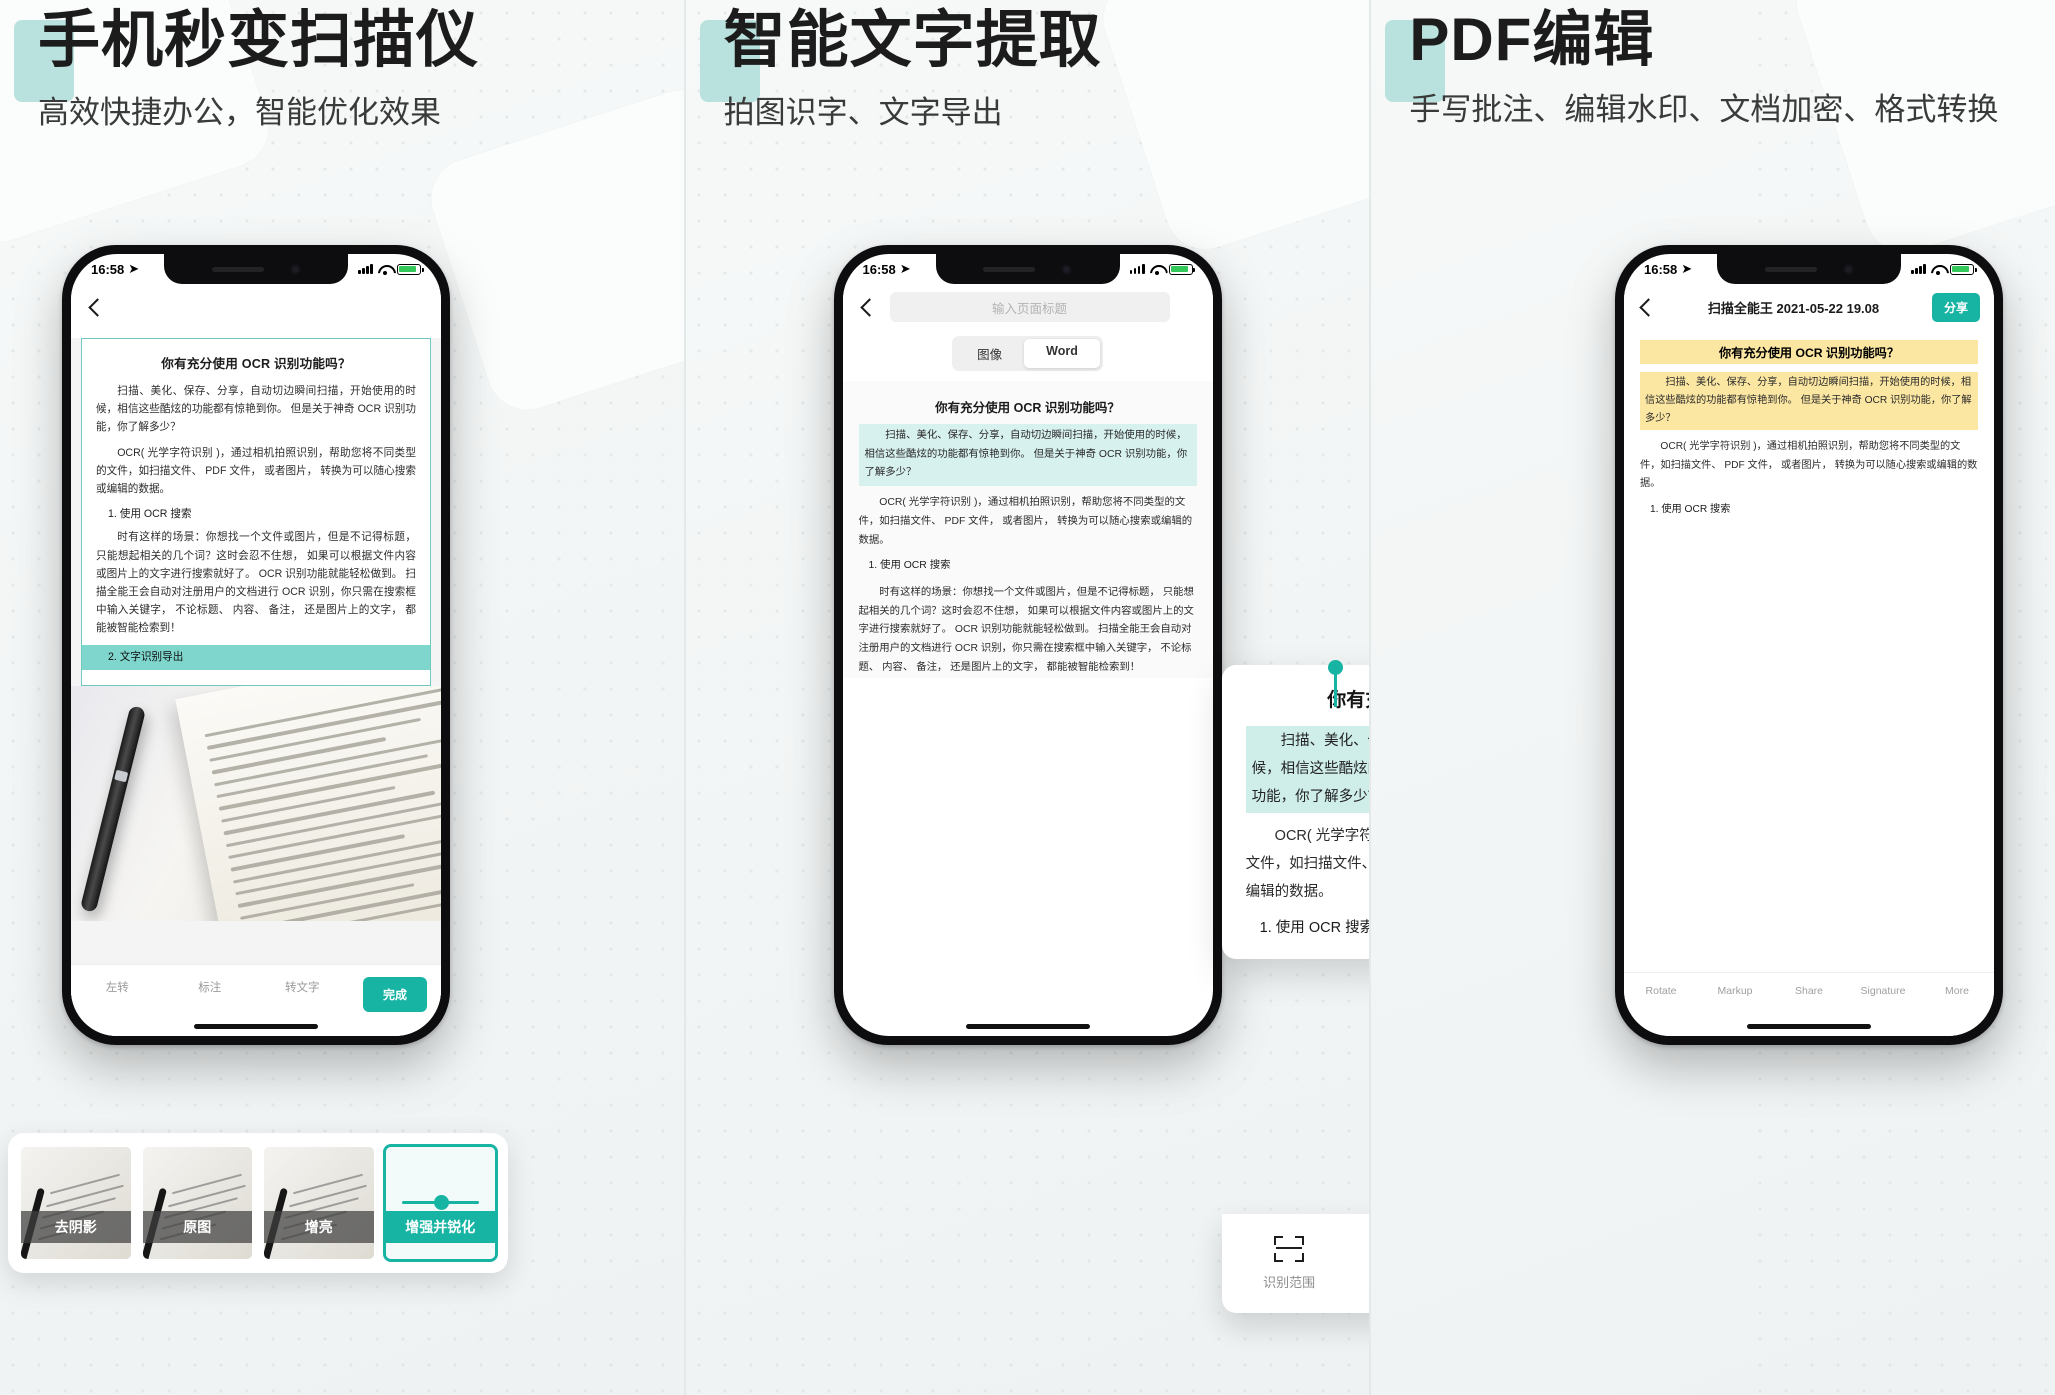  What do you see at coordinates (239, 112) in the screenshot?
I see `page-subtitle: 高效快捷办公，智能优化效果` at bounding box center [239, 112].